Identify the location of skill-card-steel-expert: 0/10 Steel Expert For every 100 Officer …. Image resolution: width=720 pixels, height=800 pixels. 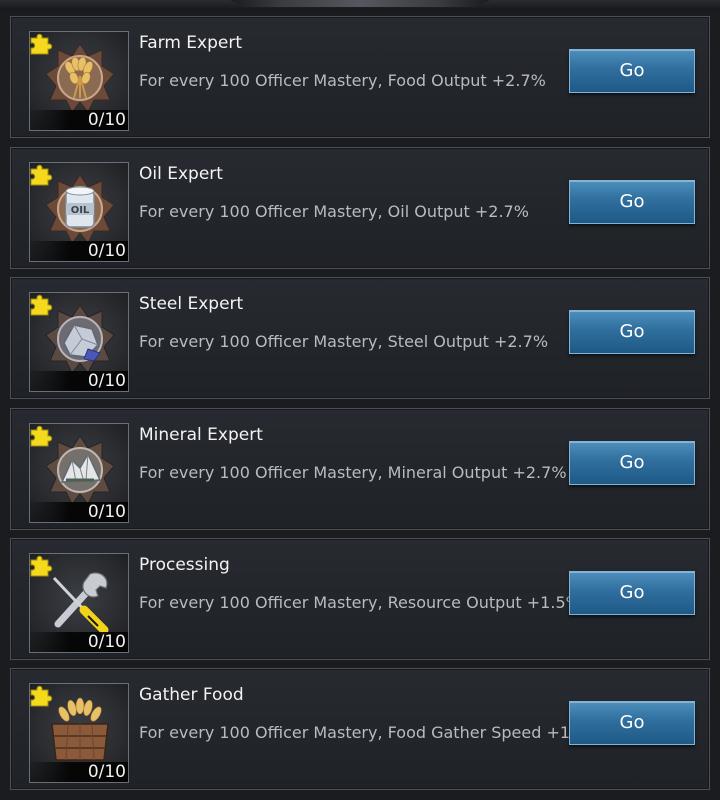
(360, 338).